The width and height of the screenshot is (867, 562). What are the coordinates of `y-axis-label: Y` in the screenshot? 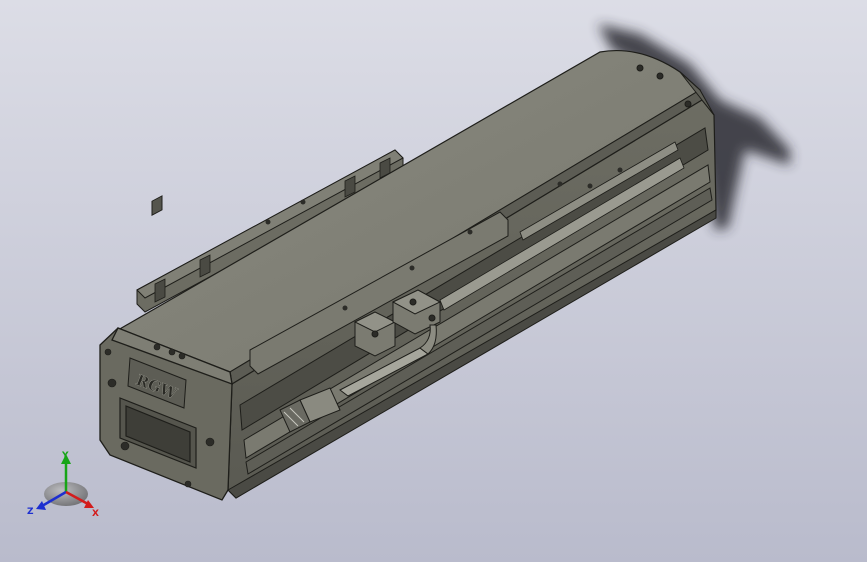 It's located at (65, 456).